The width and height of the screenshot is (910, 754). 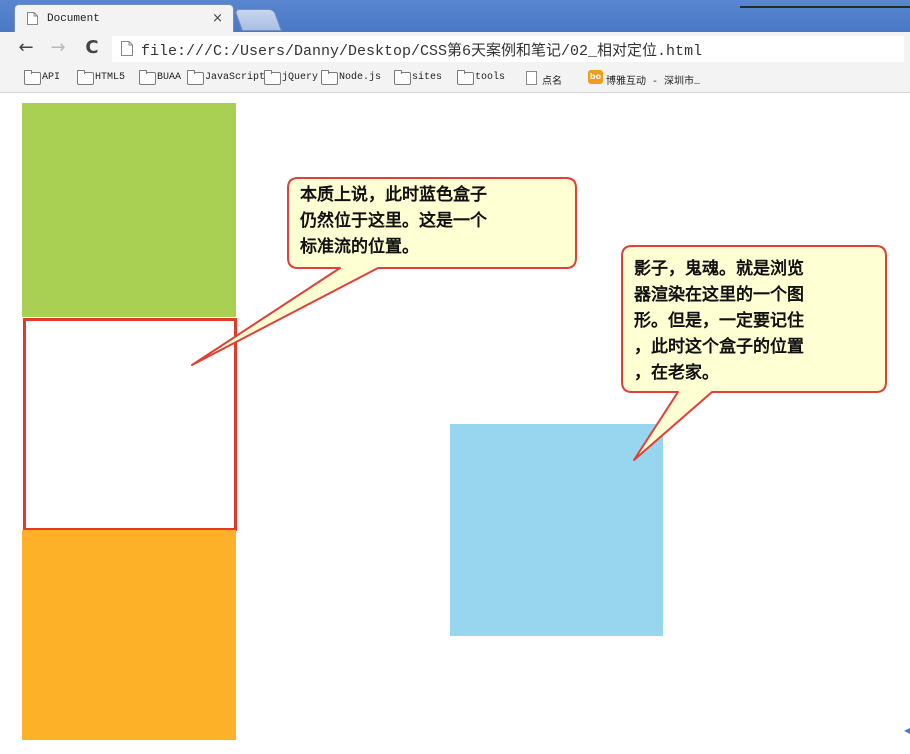 I want to click on scroll-arrow-icon: ◀, so click(x=907, y=730).